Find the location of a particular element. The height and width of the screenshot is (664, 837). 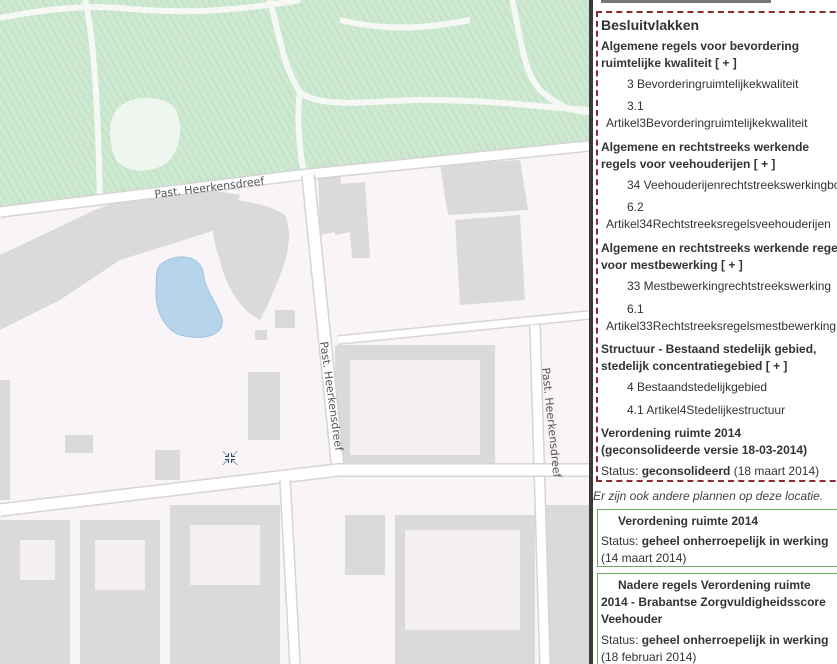

group-heading-line2: voor mestbewerking [ + ] is located at coordinates (672, 265).